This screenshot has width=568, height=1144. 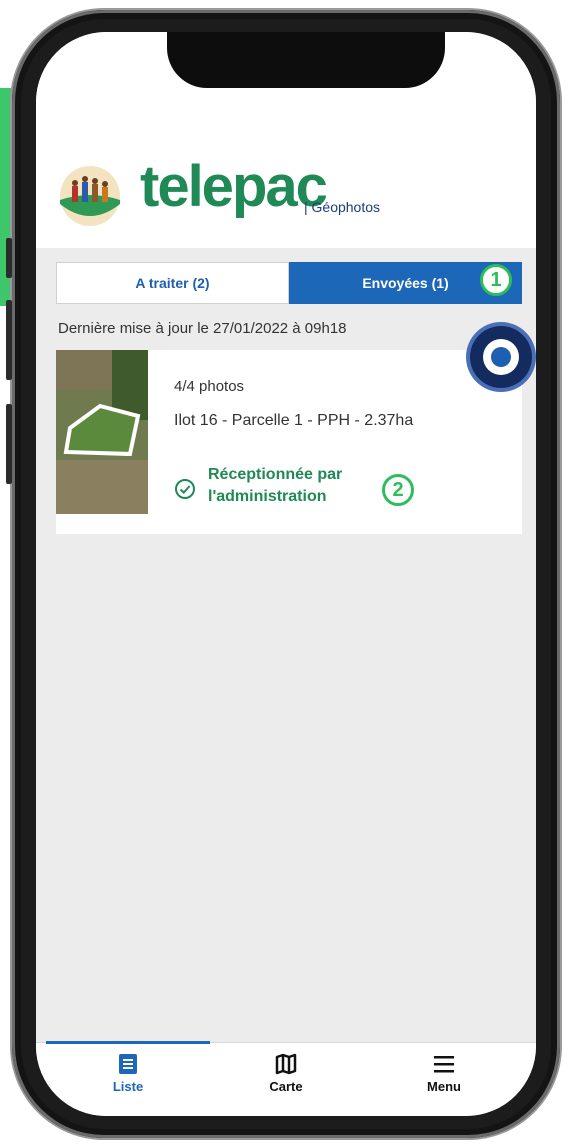 What do you see at coordinates (209, 386) in the screenshot?
I see `photo-count: 4/4 photos` at bounding box center [209, 386].